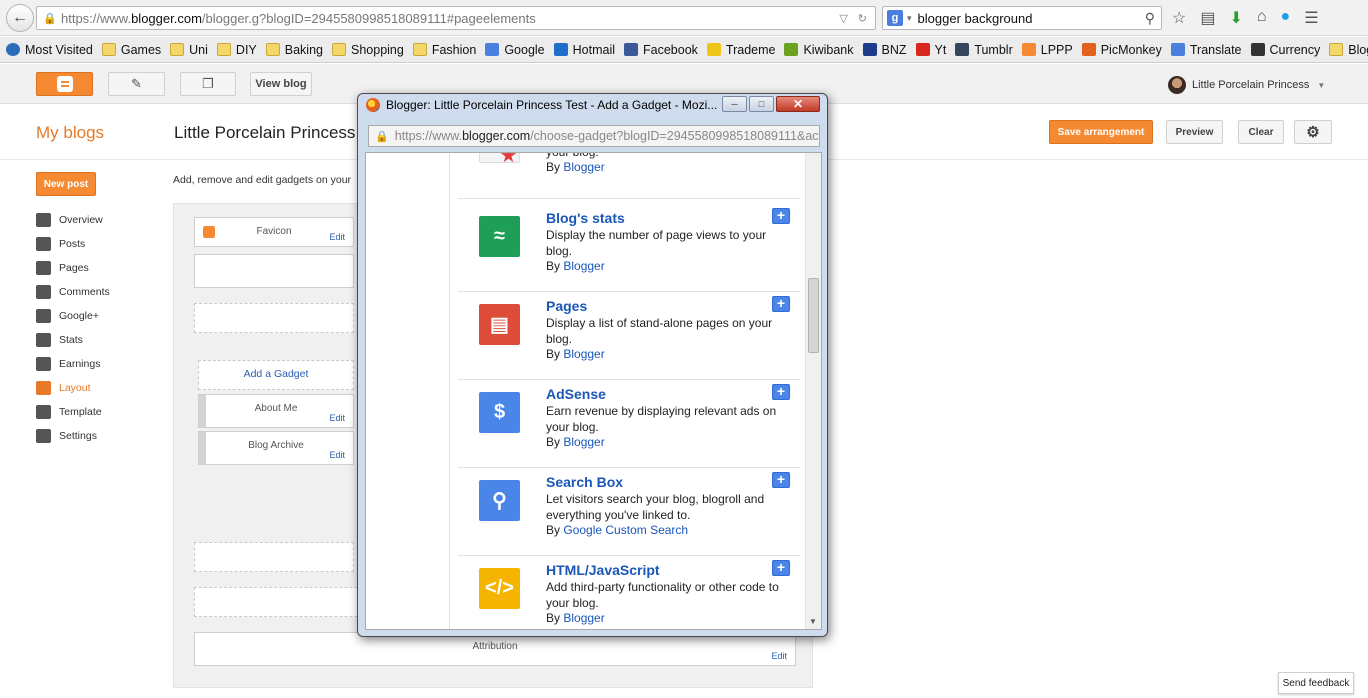 The height and width of the screenshot is (698, 1368). Describe the element at coordinates (499, 160) in the screenshot. I see `feature-star-icon: ★` at that location.